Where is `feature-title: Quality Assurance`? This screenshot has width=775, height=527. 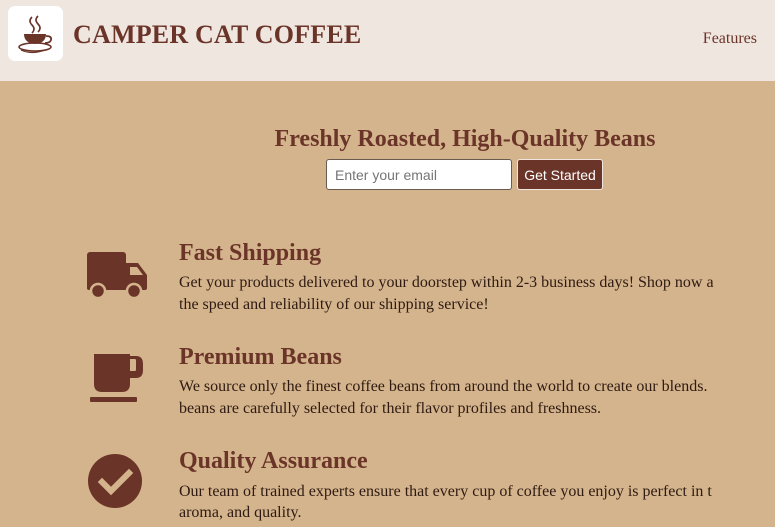
feature-title: Quality Assurance is located at coordinates (273, 461).